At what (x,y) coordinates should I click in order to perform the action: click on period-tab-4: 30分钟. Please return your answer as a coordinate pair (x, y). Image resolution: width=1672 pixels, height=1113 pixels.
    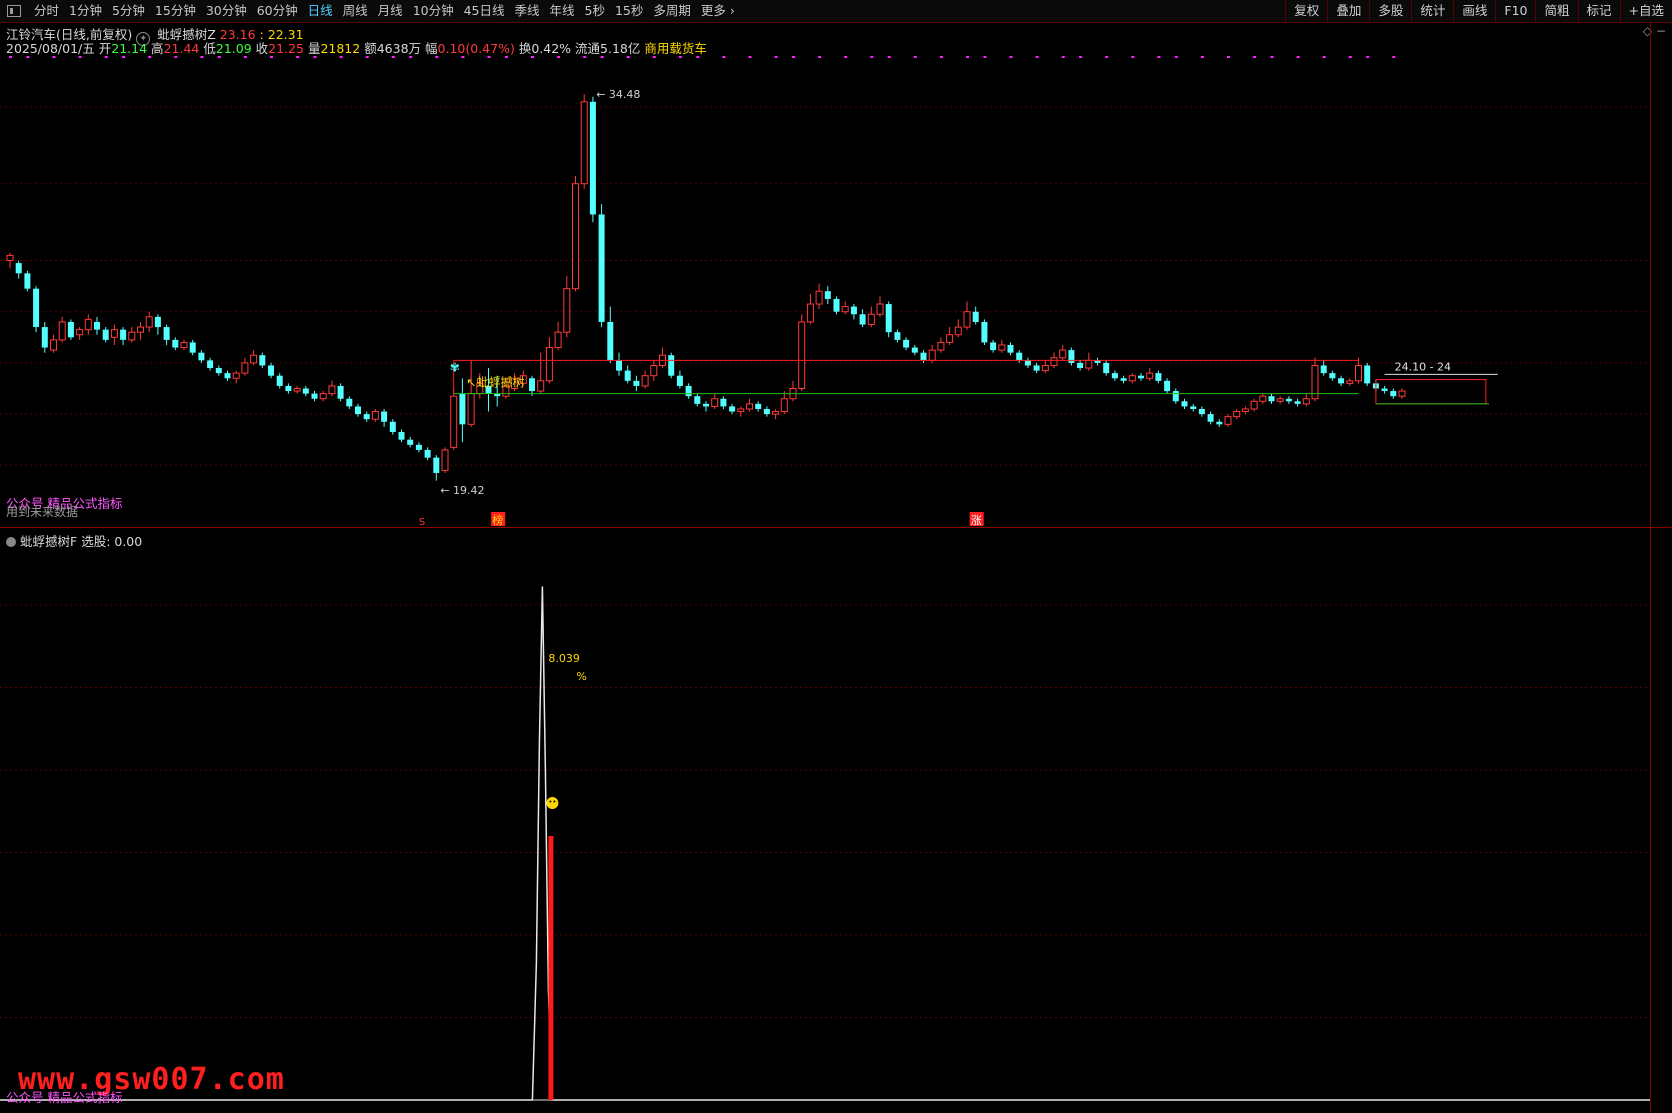
    Looking at the image, I should click on (226, 11).